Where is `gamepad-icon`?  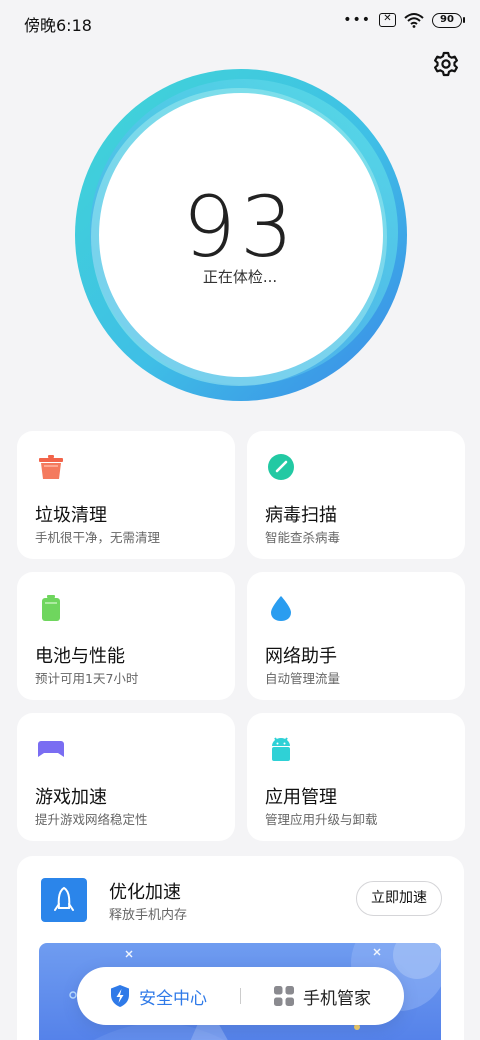 gamepad-icon is located at coordinates (51, 749).